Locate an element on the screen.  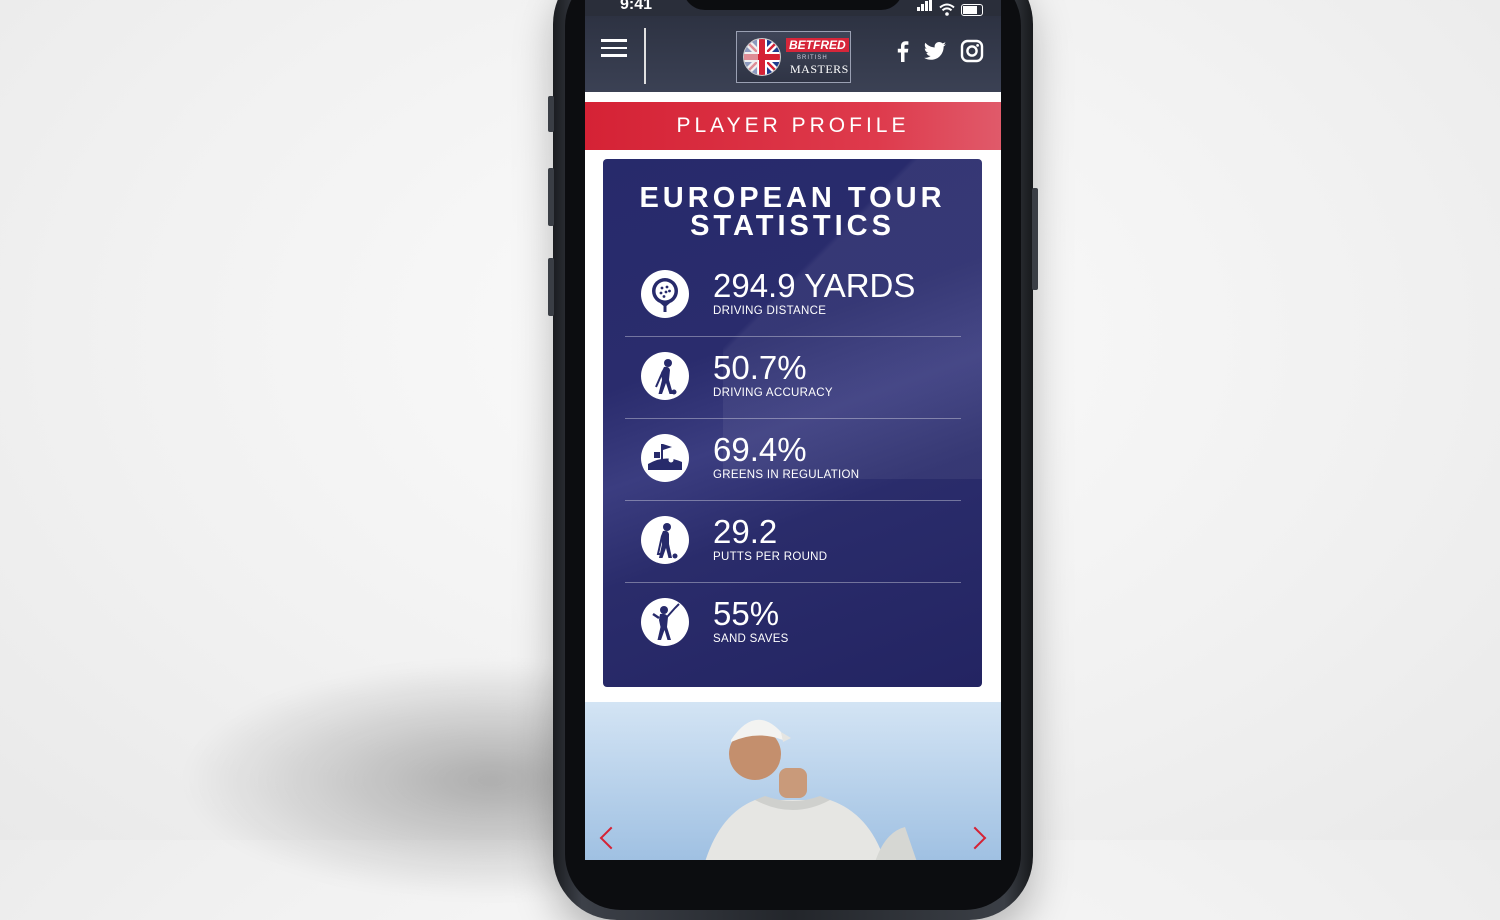
player-photo is located at coordinates (793, 781).